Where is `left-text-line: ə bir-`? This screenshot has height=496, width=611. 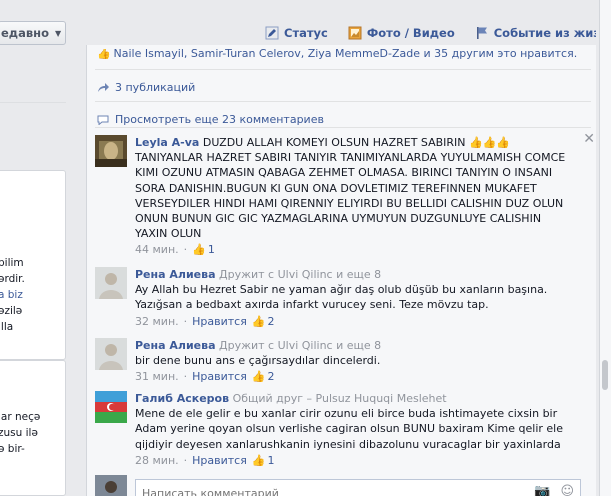
left-text-line: ə bir- is located at coordinates (12, 449).